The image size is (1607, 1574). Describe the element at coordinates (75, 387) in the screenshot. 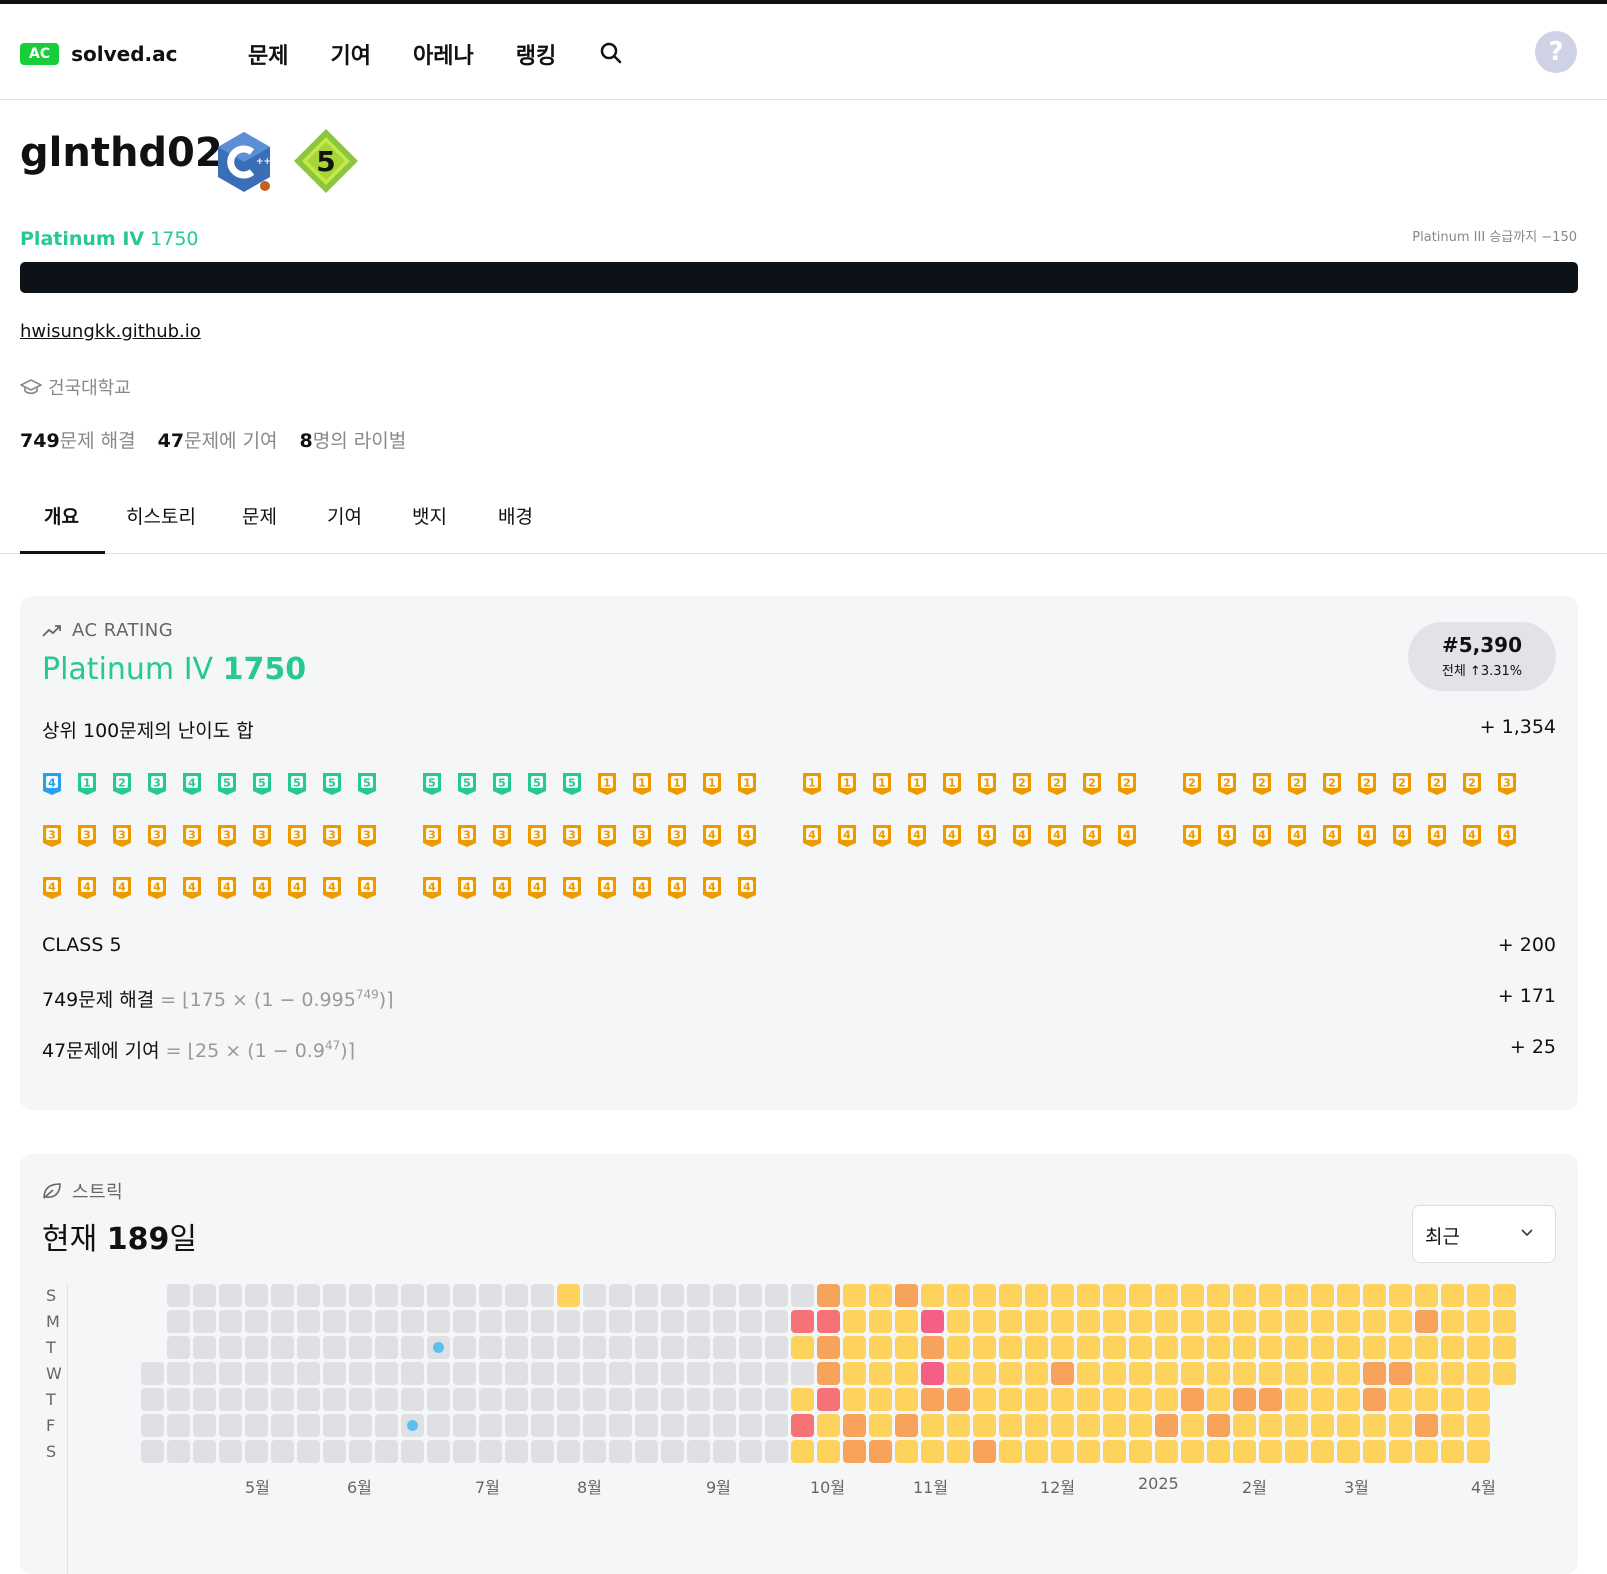

I see `school: 건국대학교` at that location.